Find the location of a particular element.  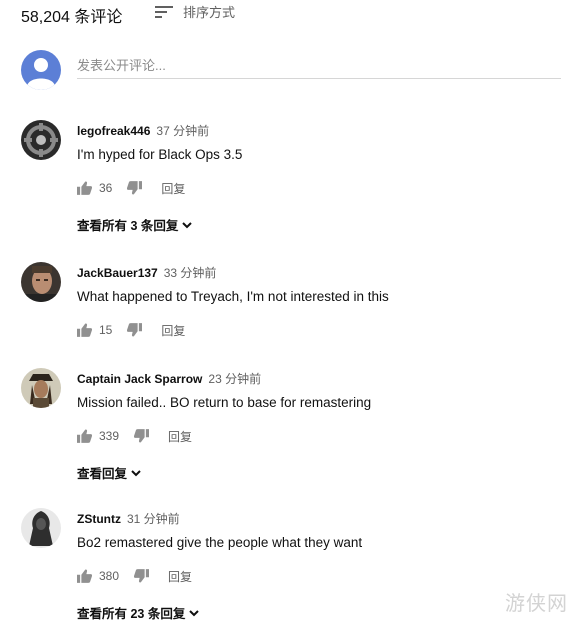

comment-composer is located at coordinates (291, 71).